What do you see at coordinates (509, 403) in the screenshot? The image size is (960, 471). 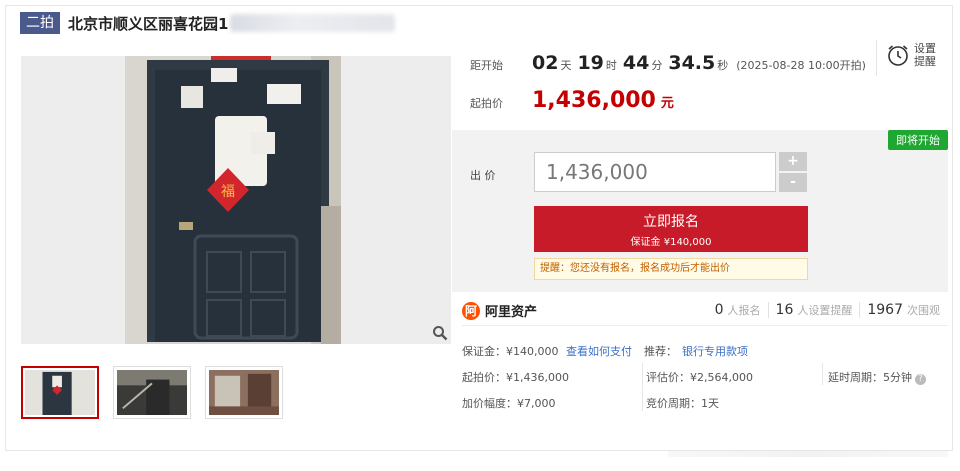 I see `increment-detail: 加价幅度：¥7,000` at bounding box center [509, 403].